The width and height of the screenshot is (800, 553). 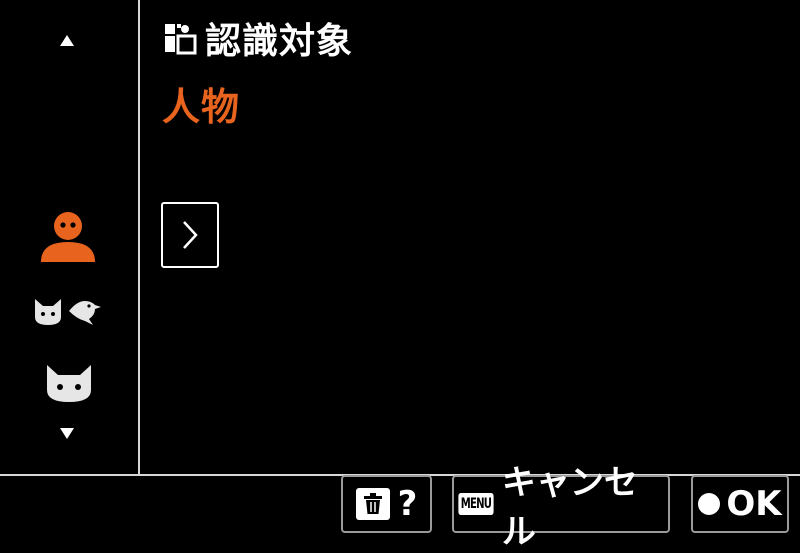 I want to click on next-button, so click(x=190, y=235).